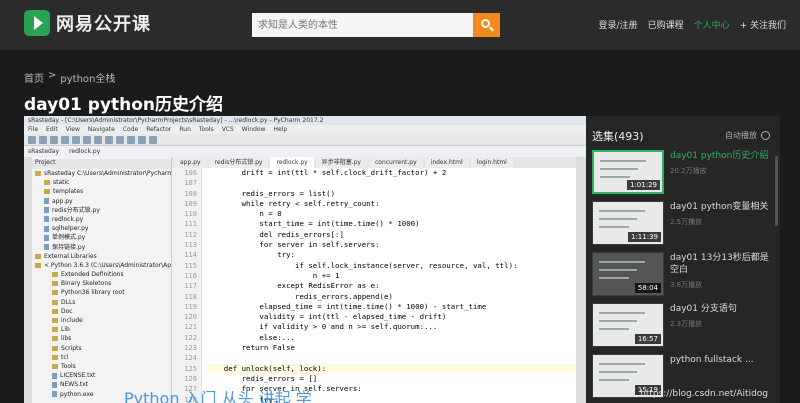 The image size is (800, 403). Describe the element at coordinates (686, 324) in the screenshot. I see `playlist-item-plays: 2.3万播放` at that location.